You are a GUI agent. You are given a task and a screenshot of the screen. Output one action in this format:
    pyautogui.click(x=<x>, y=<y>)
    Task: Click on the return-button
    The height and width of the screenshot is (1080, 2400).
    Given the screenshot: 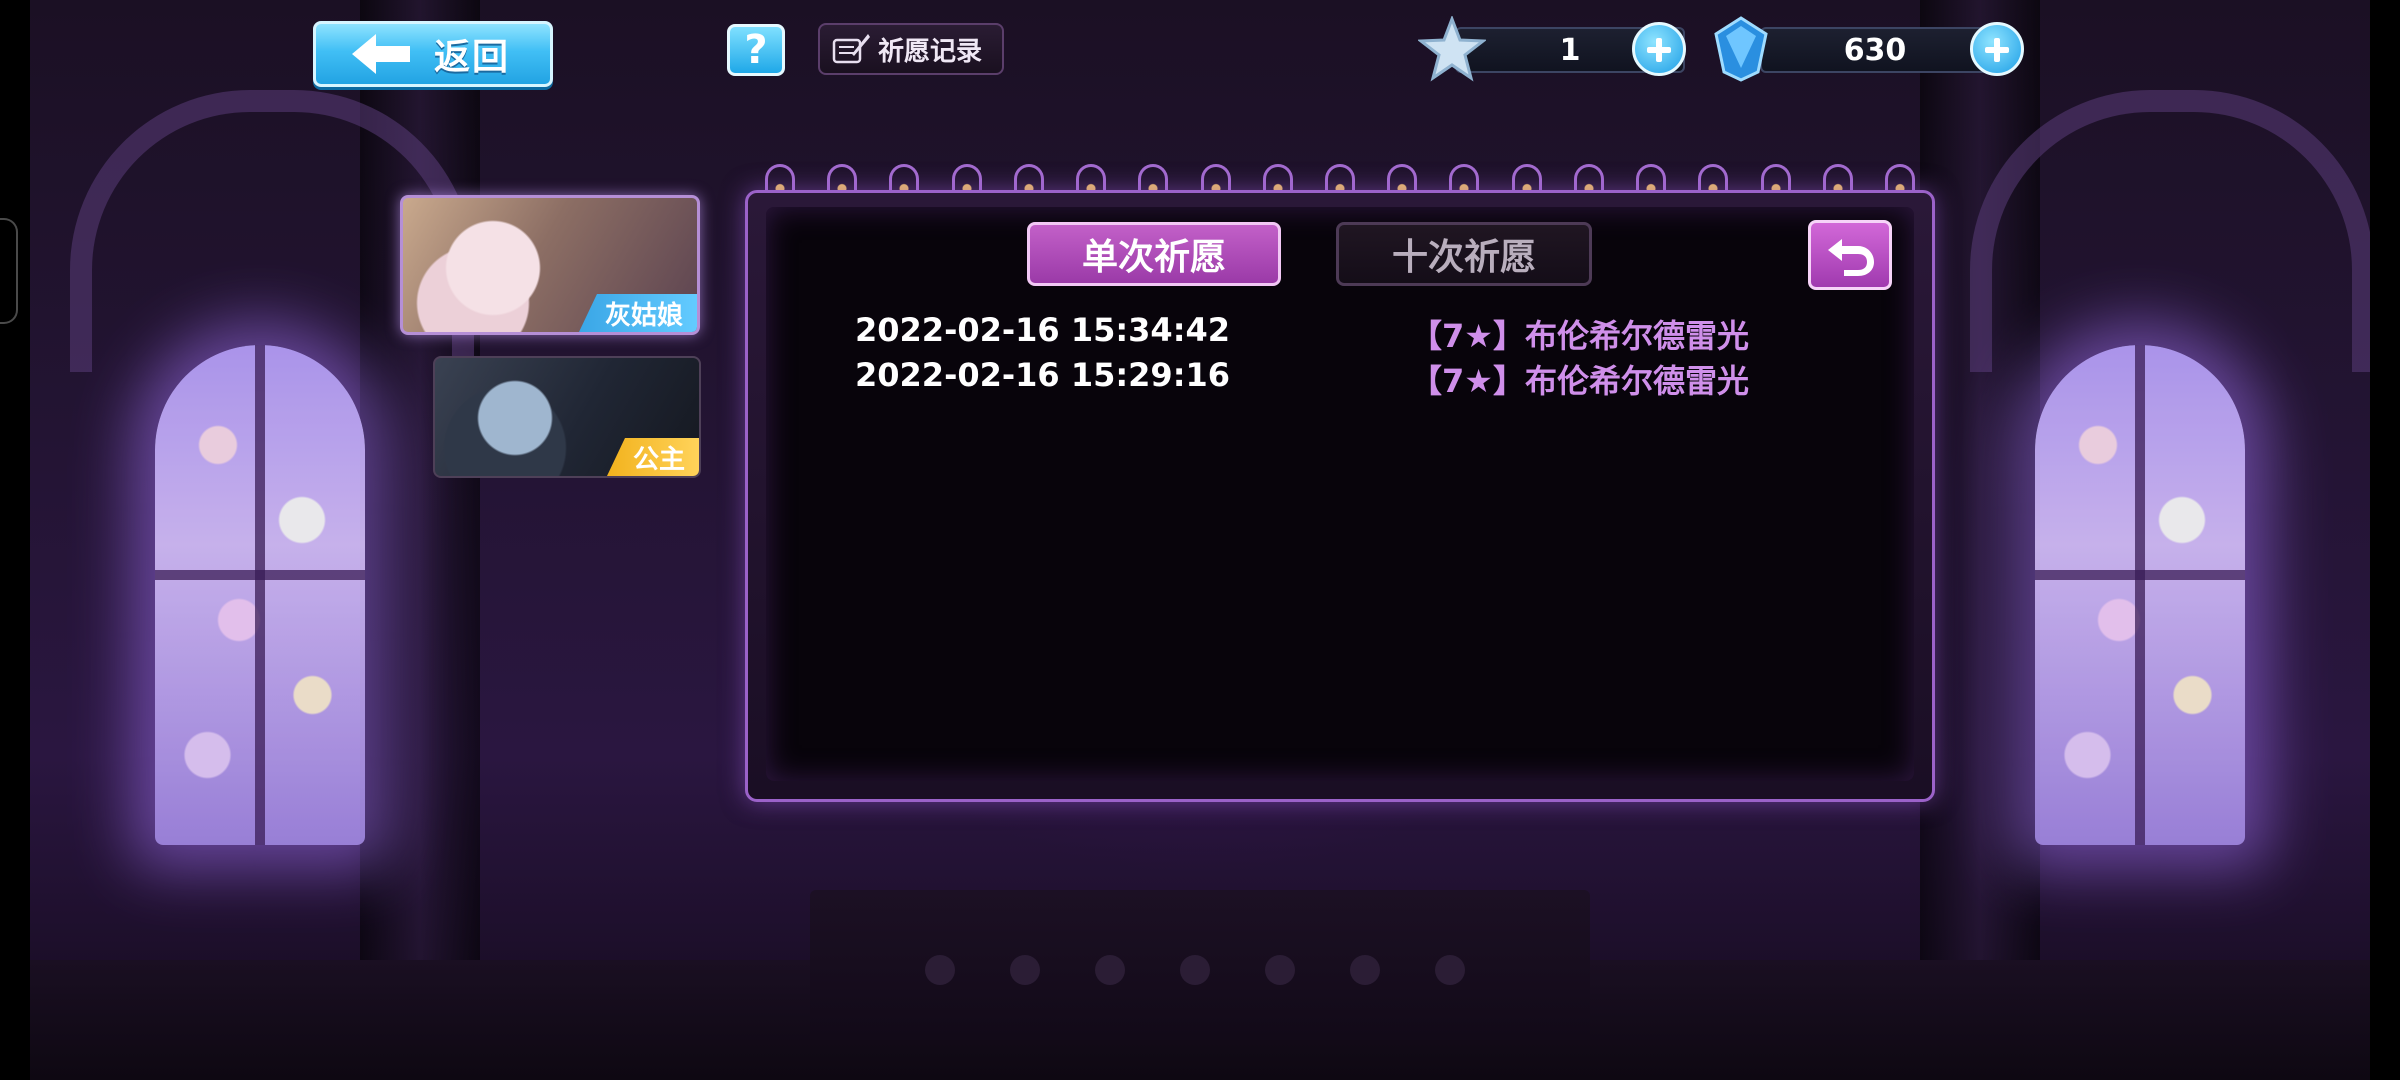 What is the action you would take?
    pyautogui.click(x=1850, y=255)
    